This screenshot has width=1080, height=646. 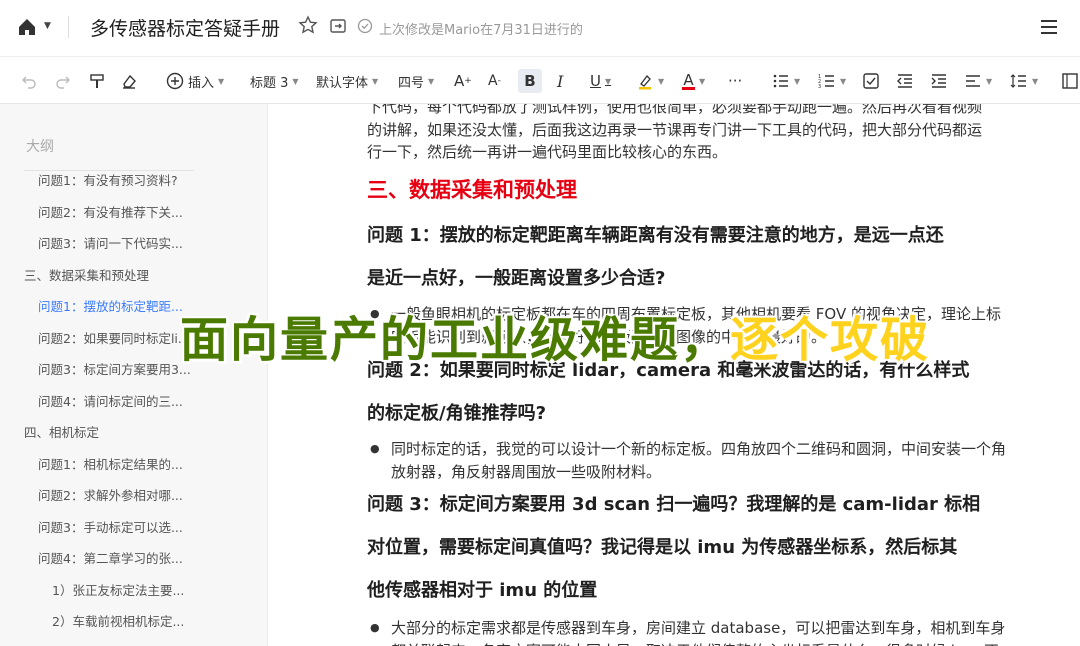 I want to click on heading-select: 标题 3 ▼, so click(x=274, y=81).